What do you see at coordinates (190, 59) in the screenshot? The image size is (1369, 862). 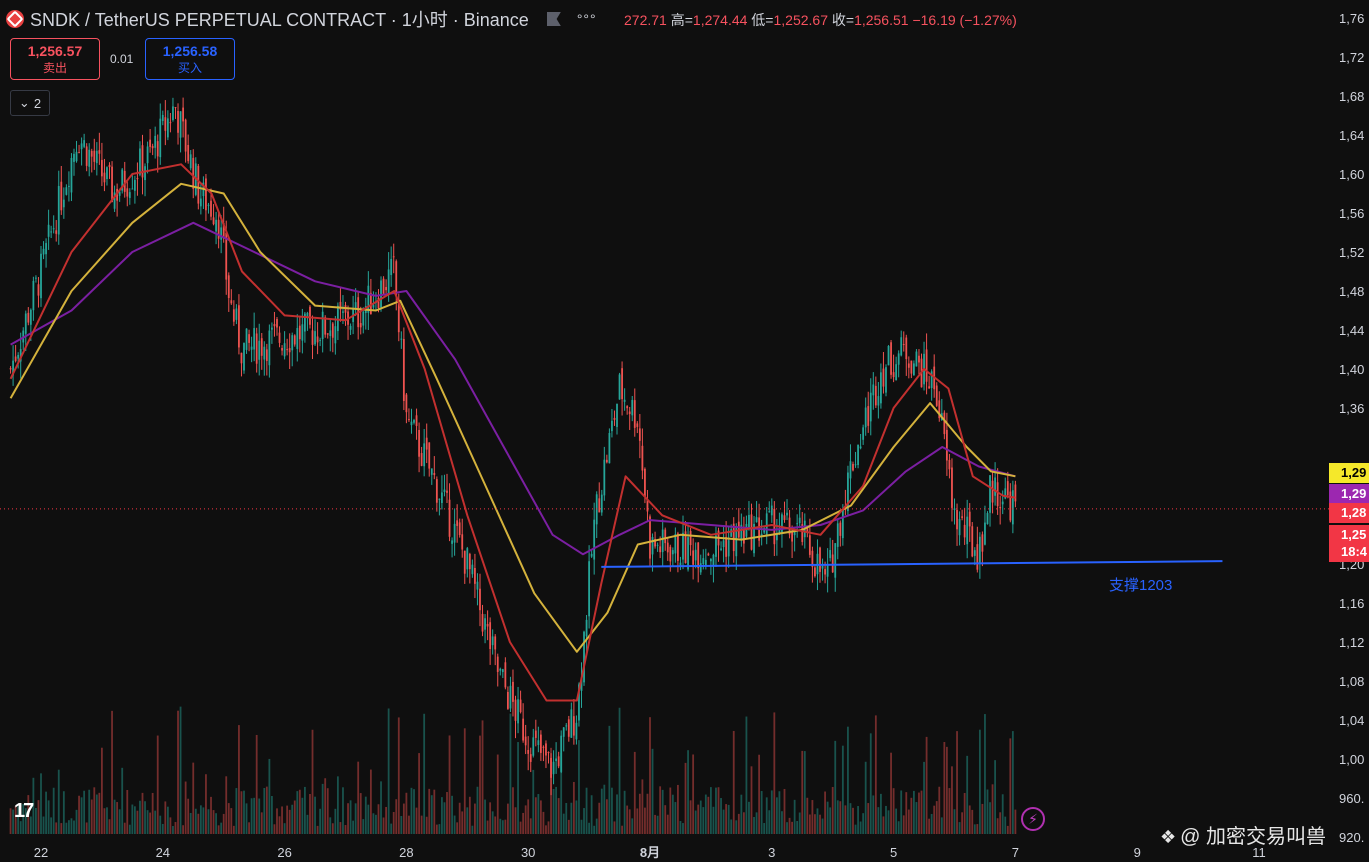 I see `buy-button: 1,256.58 买入` at bounding box center [190, 59].